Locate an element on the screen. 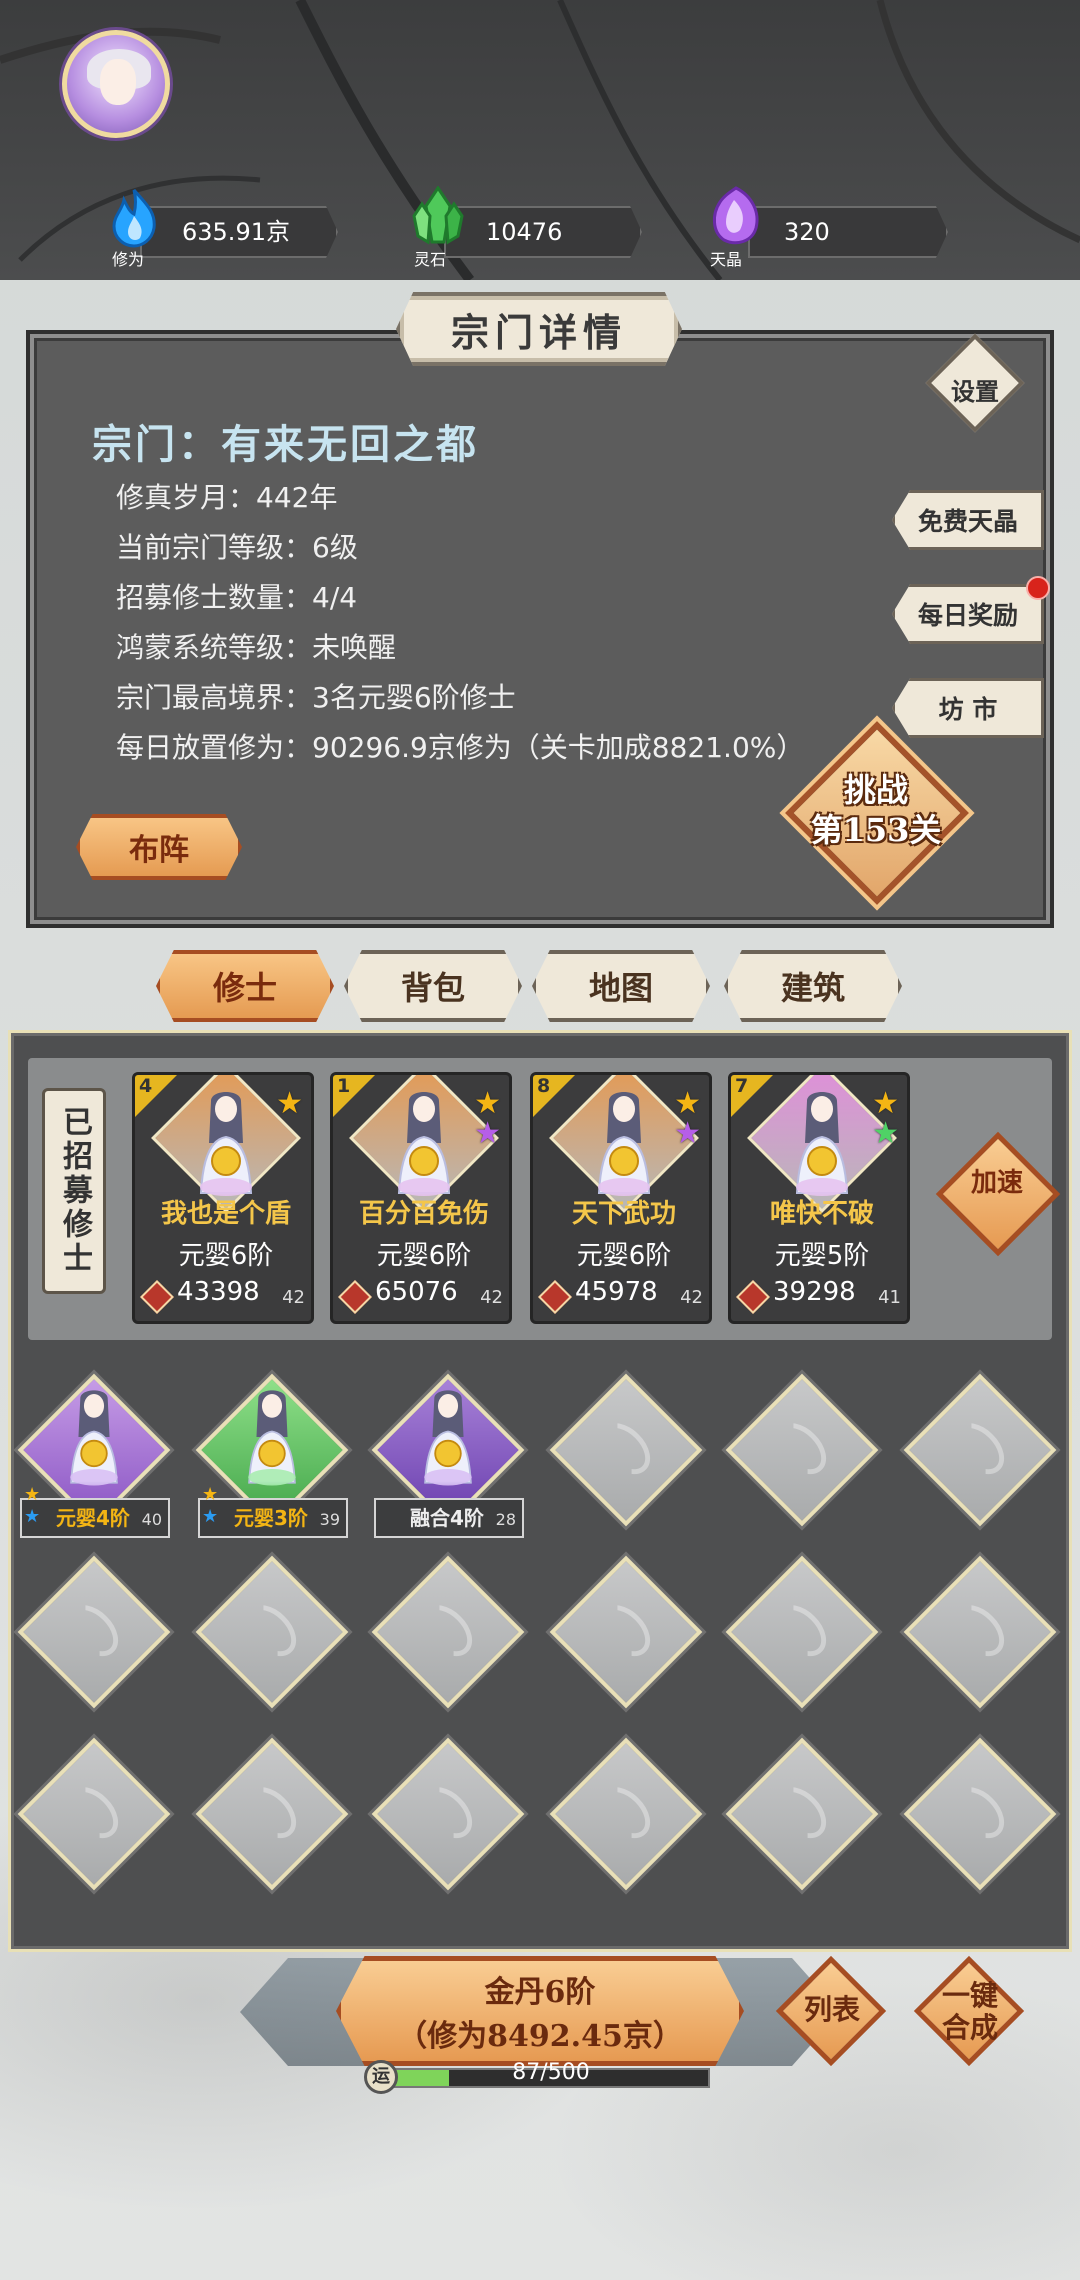 This screenshot has height=2280, width=1080. formation-button: 布阵 is located at coordinates (159, 847).